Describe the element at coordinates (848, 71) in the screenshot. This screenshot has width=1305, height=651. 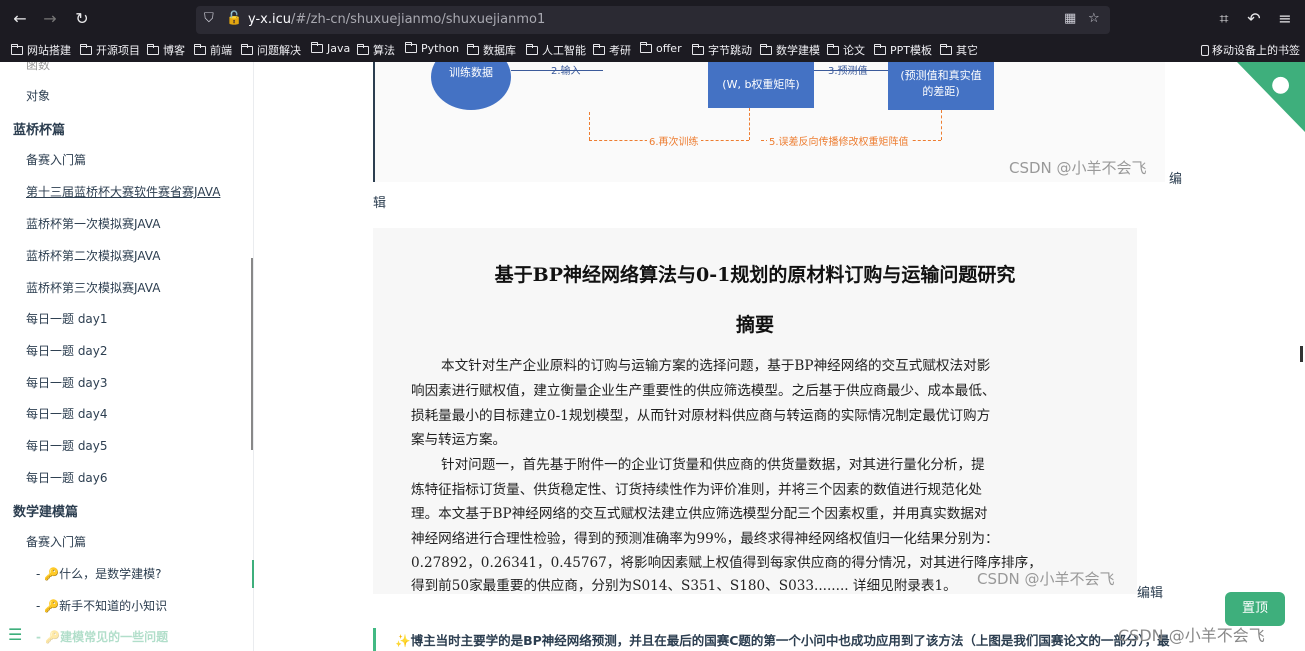
I see `predict-arrow-label: 3.预测值` at that location.